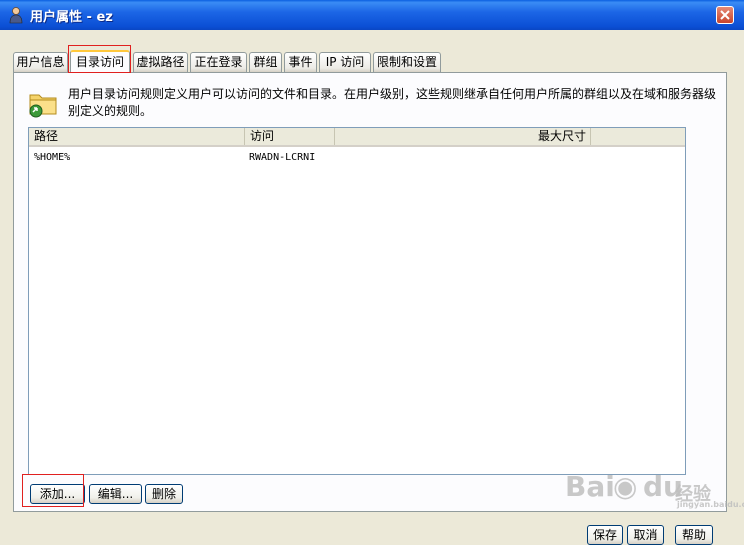 This screenshot has width=744, height=545. I want to click on tab-virtual-paths: 虚拟路径, so click(160, 62).